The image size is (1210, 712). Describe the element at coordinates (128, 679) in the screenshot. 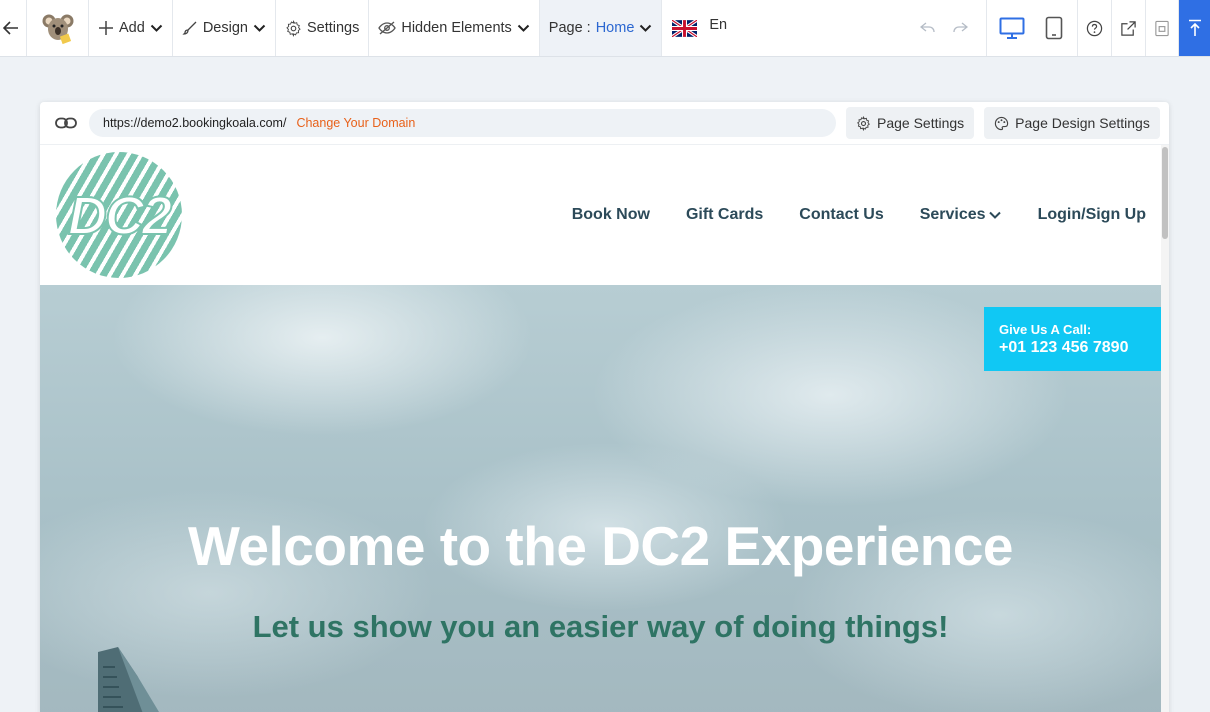

I see `building-silhouette` at that location.